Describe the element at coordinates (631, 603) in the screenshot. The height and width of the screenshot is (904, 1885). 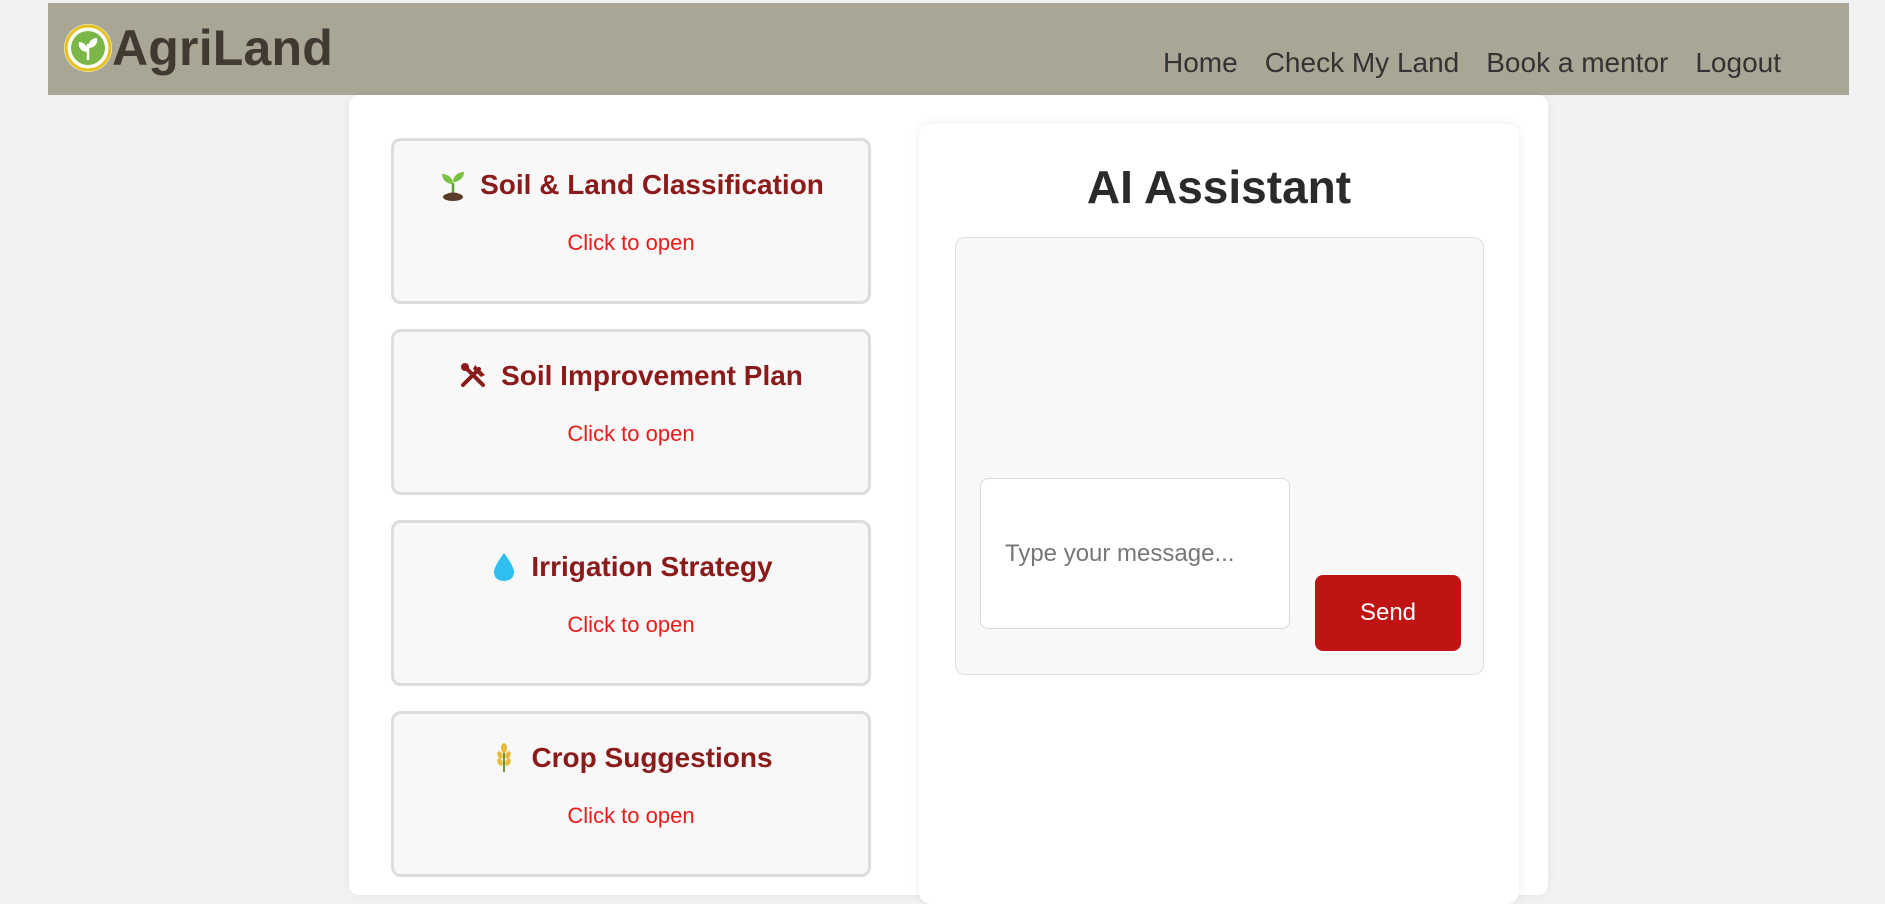
I see `card-irrigation-strategy: Irrigation Strategy Click to open` at that location.